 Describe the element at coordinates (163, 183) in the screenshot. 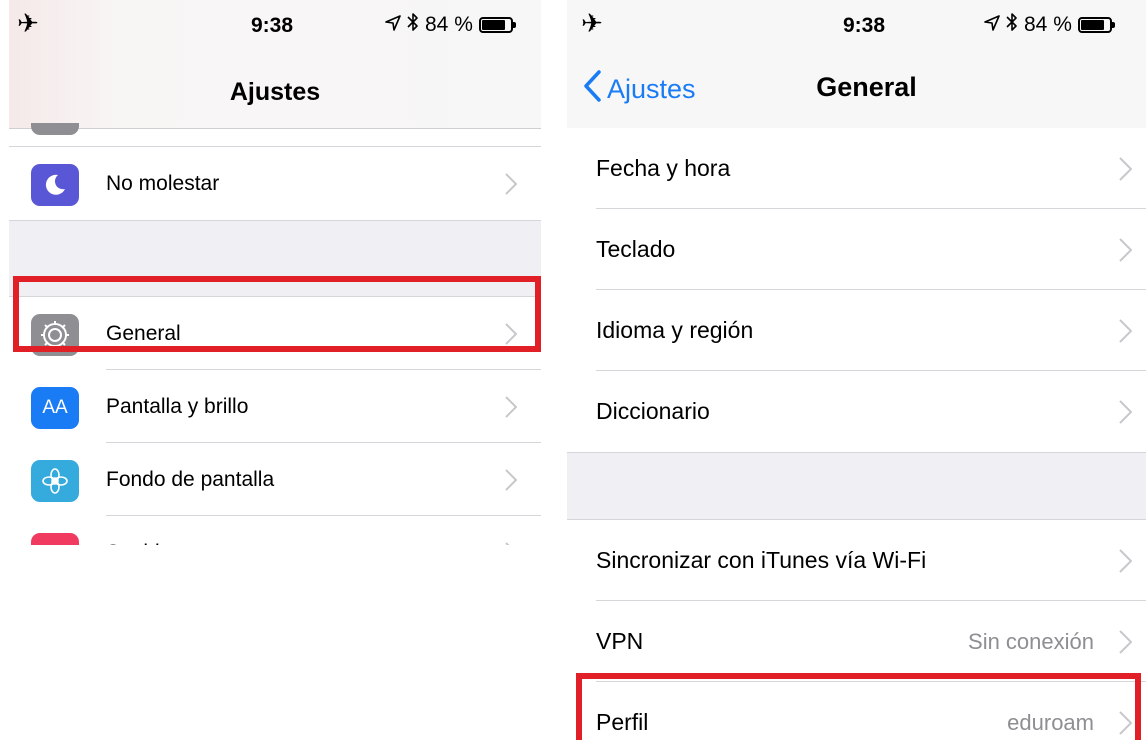

I see `settings-item-label: No molestar` at that location.